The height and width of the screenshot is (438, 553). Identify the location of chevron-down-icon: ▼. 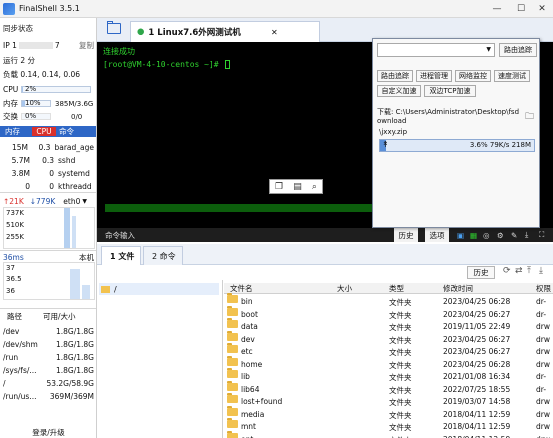
(84, 201).